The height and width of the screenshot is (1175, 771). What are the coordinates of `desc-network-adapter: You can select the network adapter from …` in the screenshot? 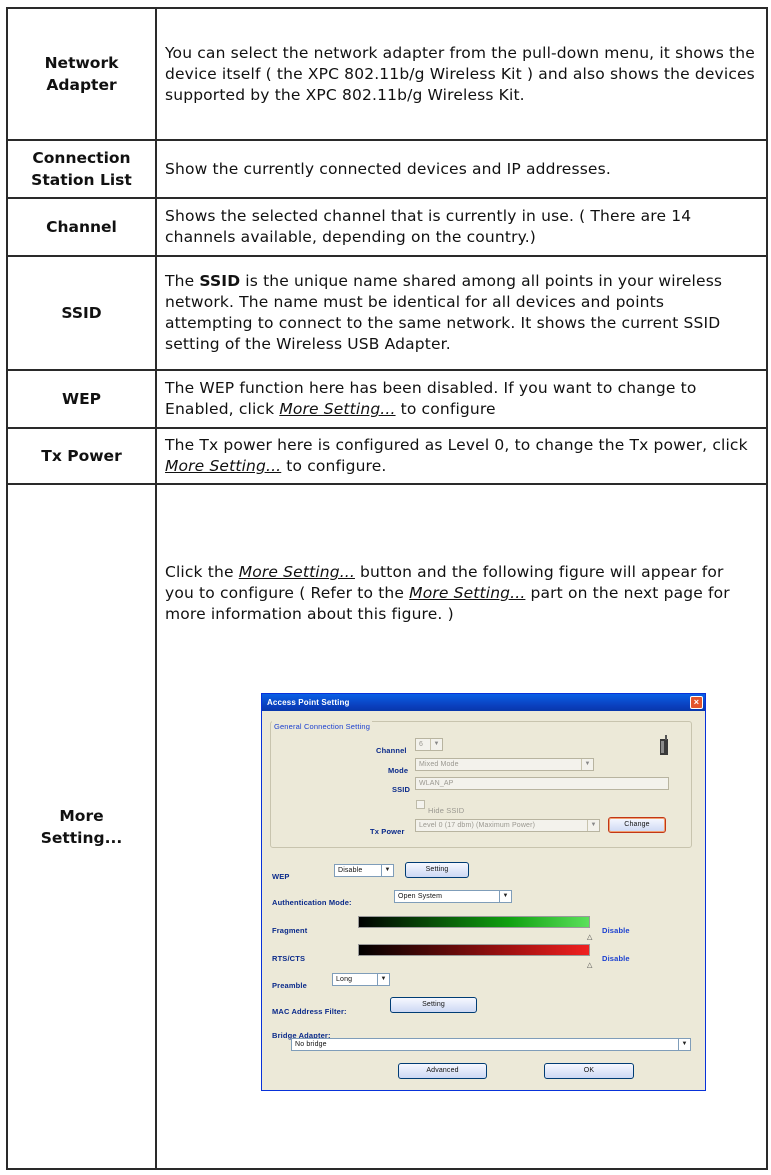 It's located at (461, 74).